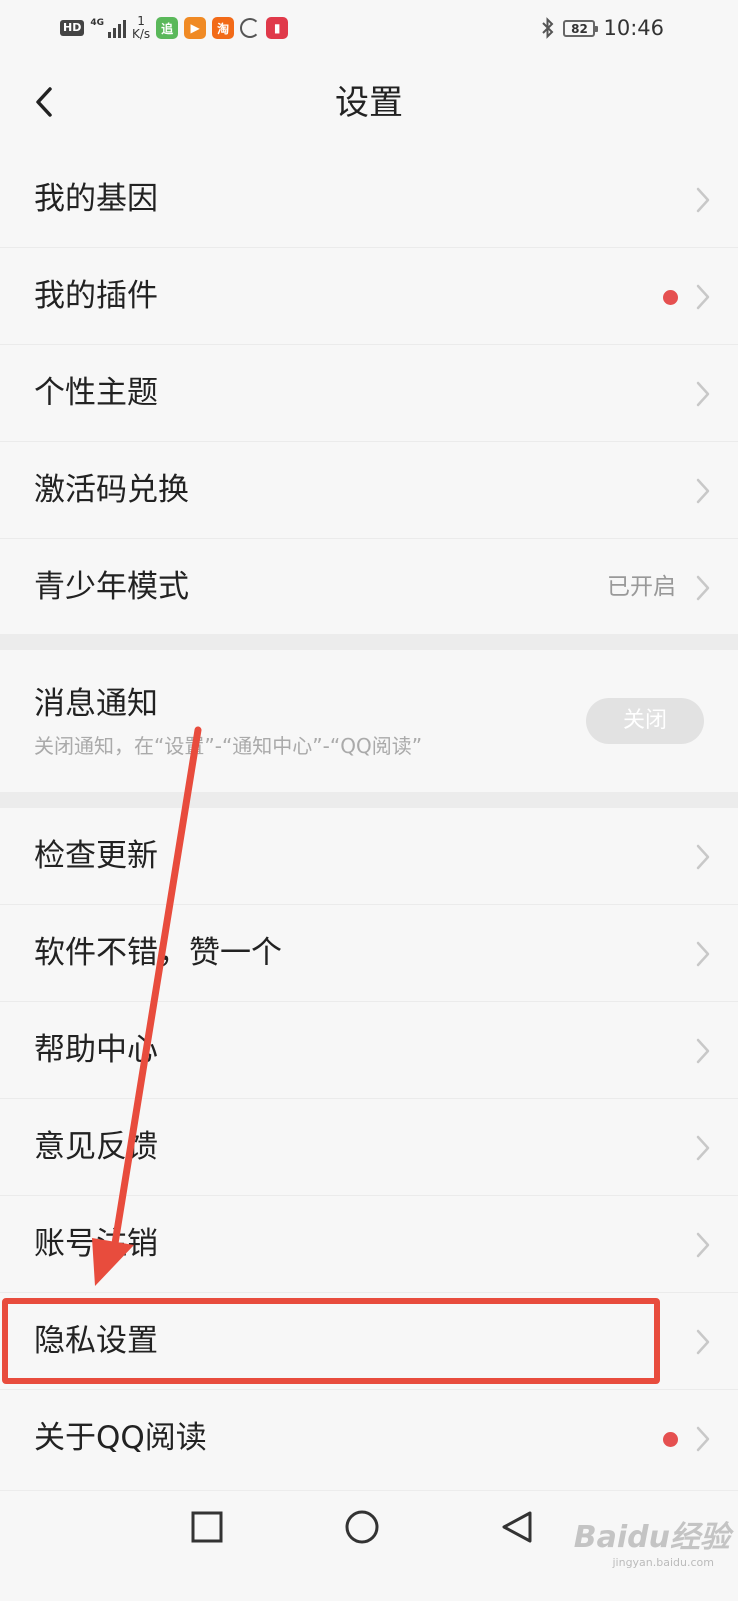 The image size is (738, 1601). What do you see at coordinates (228, 746) in the screenshot?
I see `notification-subtitle: 关闭通知，在“设置”-“通知中心”-“QQ阅读”` at bounding box center [228, 746].